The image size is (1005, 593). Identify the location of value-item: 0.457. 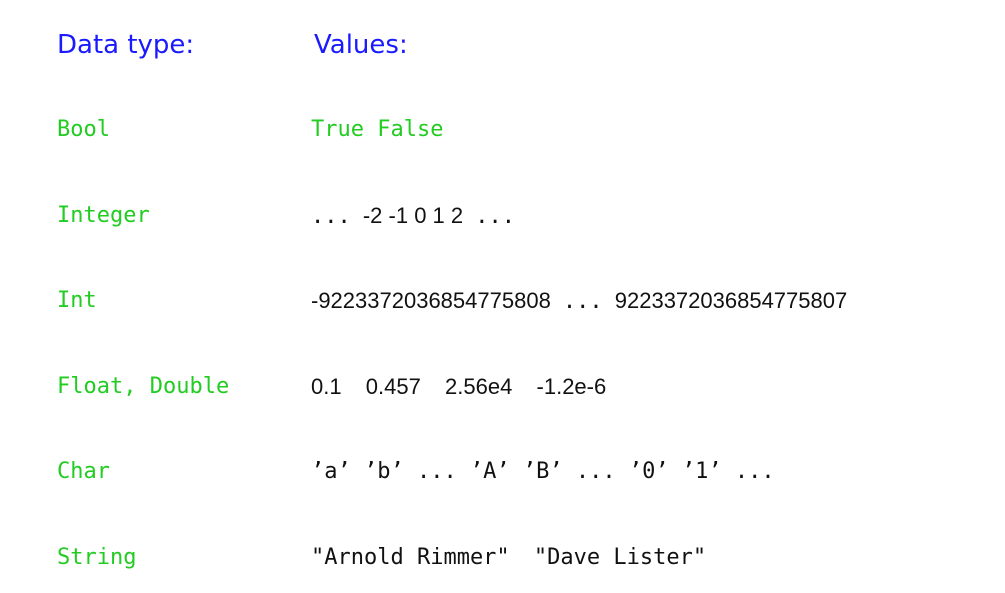
(393, 386).